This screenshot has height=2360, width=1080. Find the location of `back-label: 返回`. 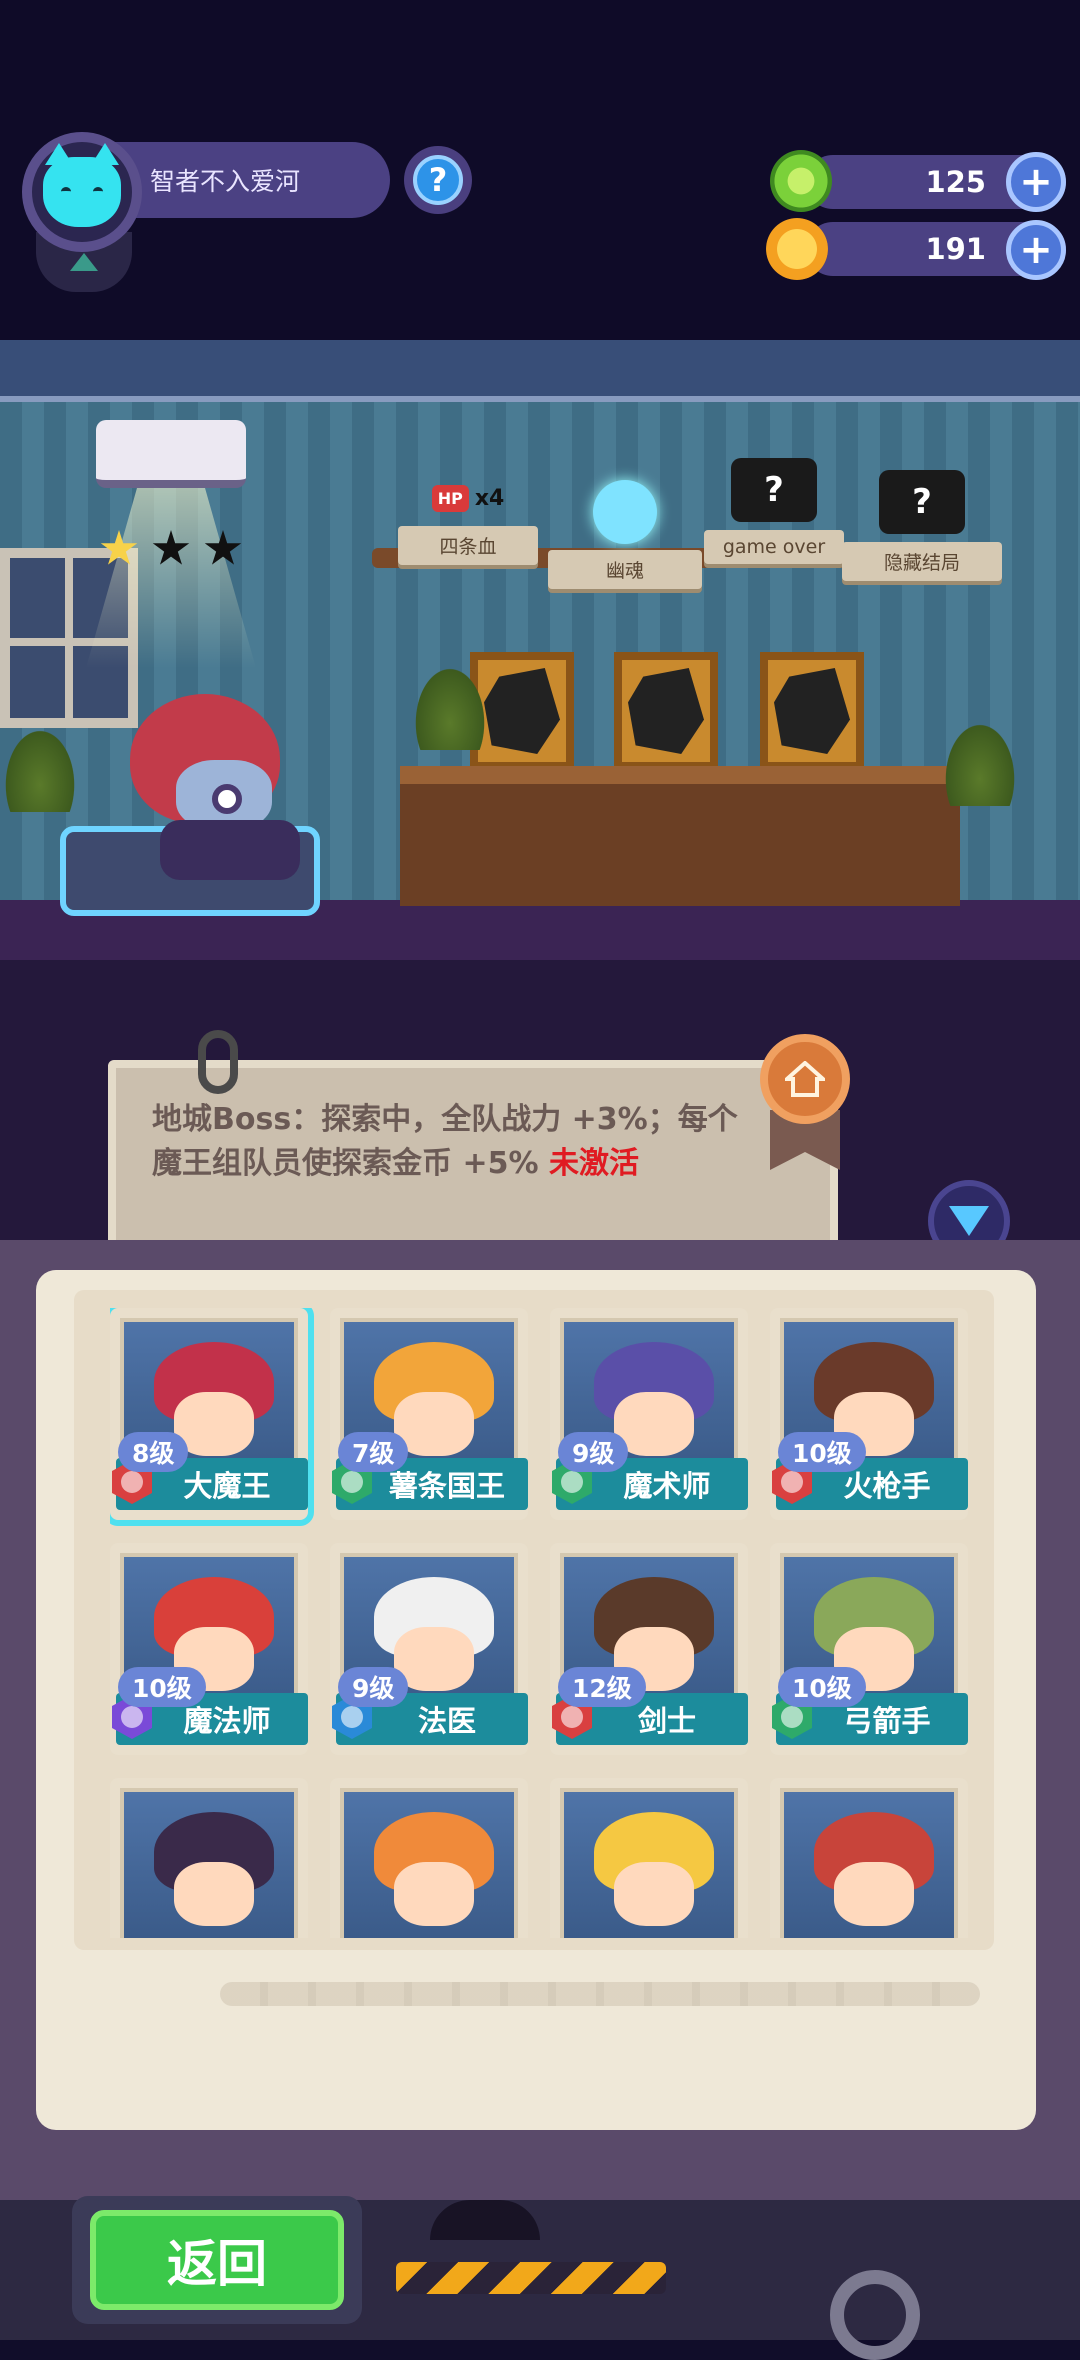

back-label: 返回 is located at coordinates (217, 2260).